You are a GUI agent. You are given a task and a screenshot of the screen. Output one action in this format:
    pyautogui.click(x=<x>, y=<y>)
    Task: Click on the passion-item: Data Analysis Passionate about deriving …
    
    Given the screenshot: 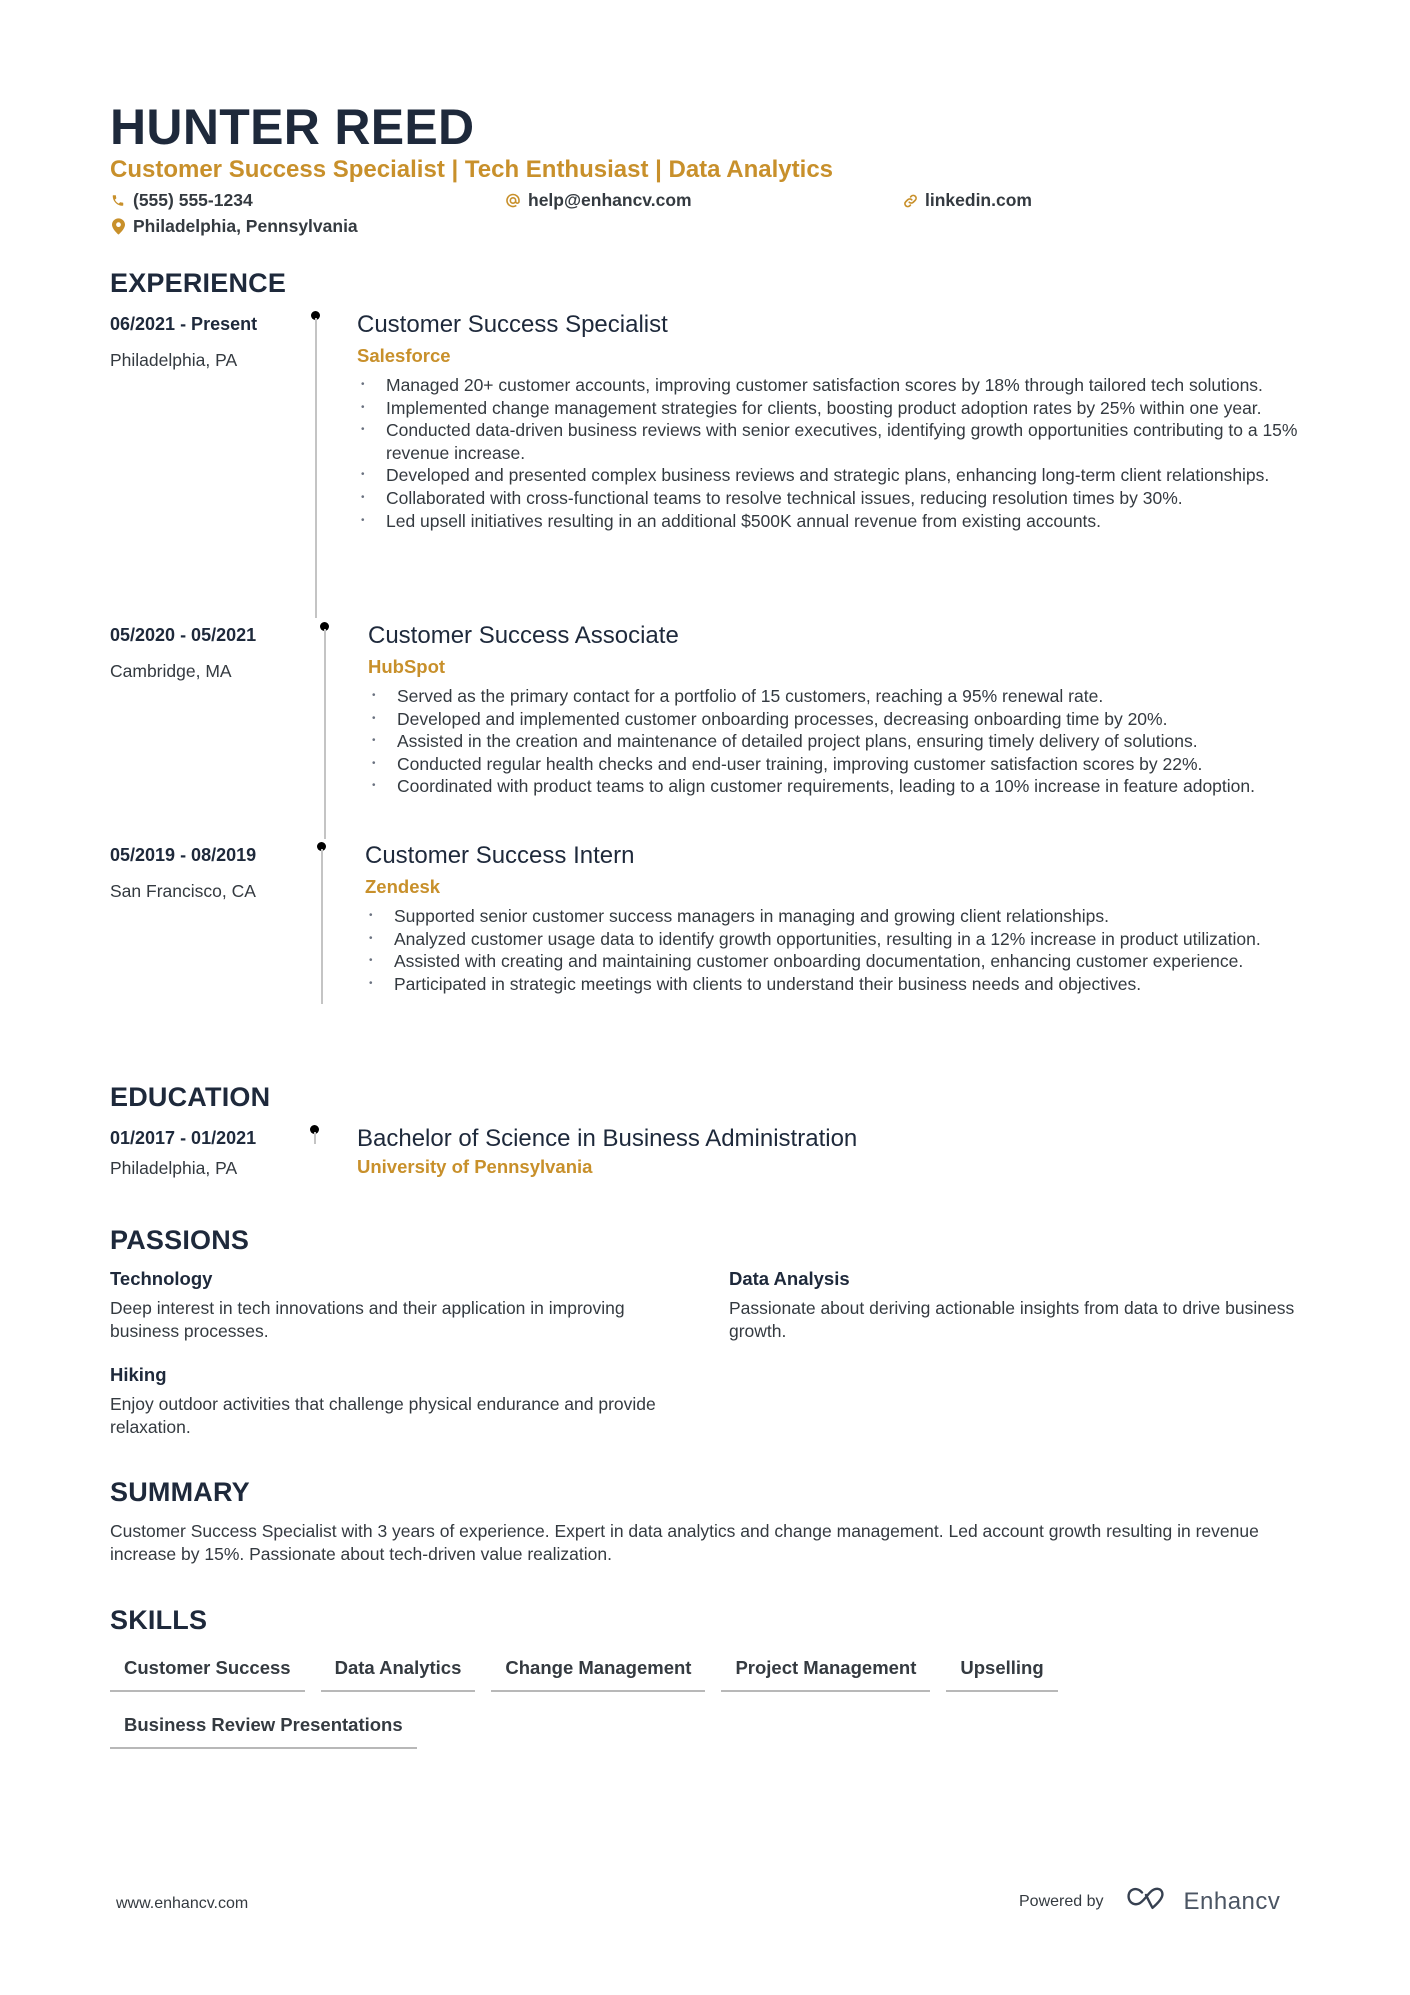 What is the action you would take?
    pyautogui.click(x=1021, y=1304)
    